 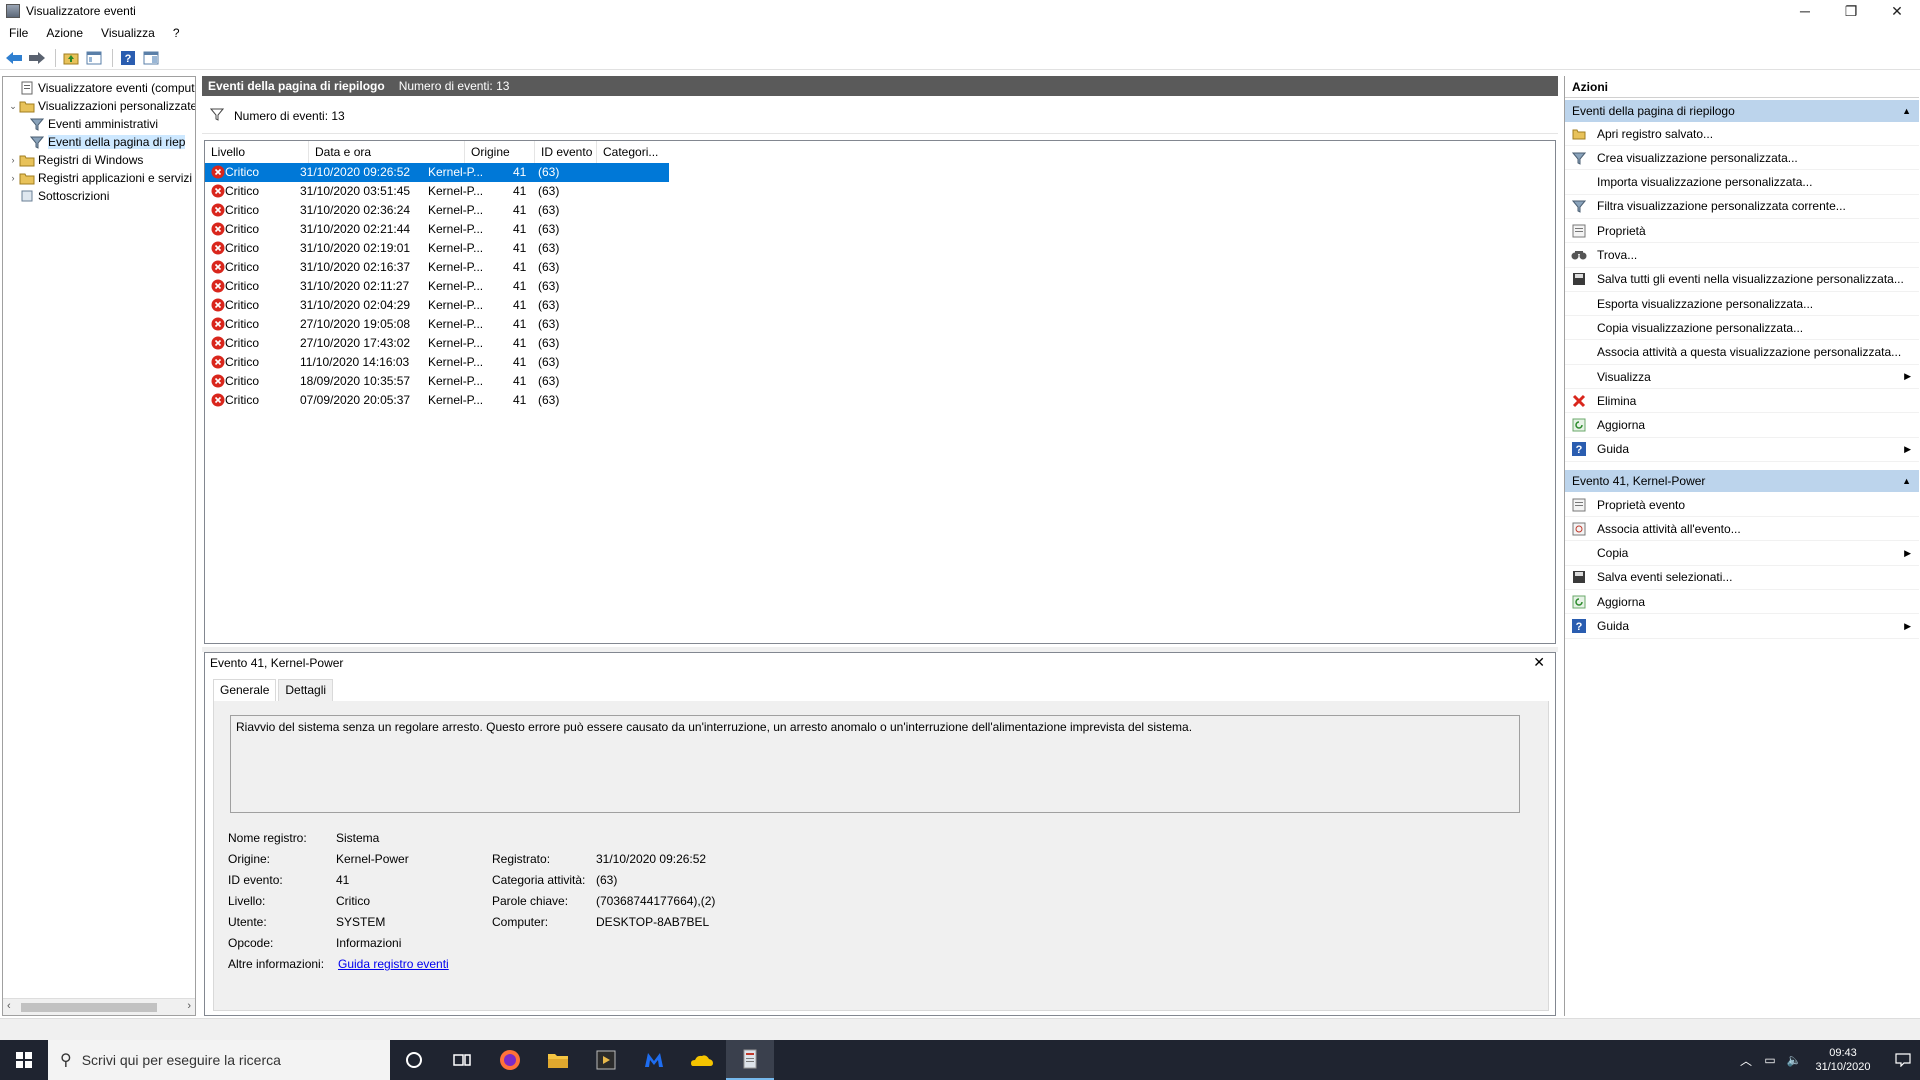 I want to click on up-folder-icon, so click(x=71, y=58).